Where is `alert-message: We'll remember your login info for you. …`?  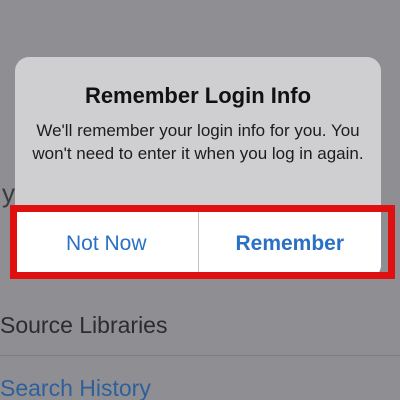 alert-message: We'll remember your login info for you. … is located at coordinates (198, 142).